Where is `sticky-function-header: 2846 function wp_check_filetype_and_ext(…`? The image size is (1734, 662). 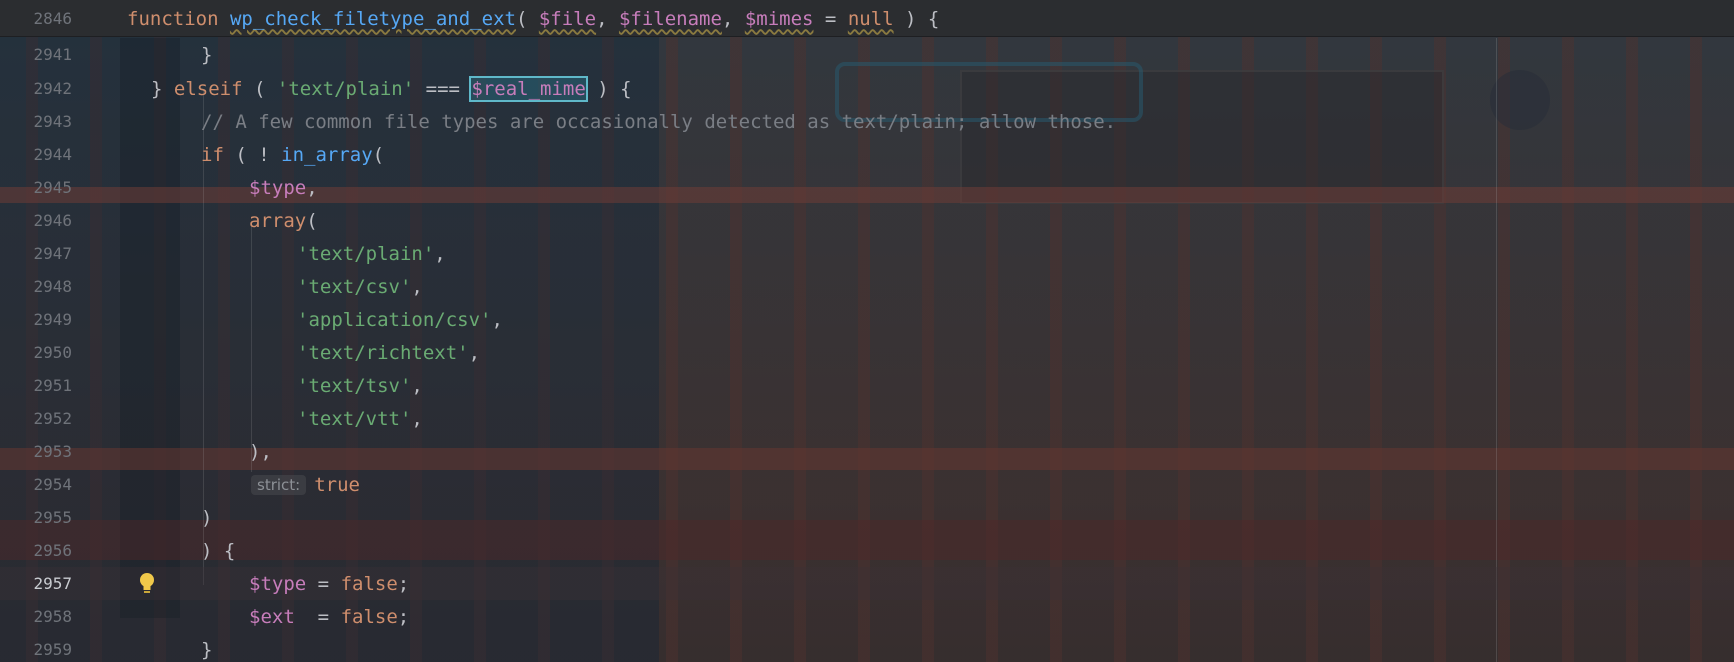
sticky-function-header: 2846 function wp_check_filetype_and_ext(… is located at coordinates (867, 18).